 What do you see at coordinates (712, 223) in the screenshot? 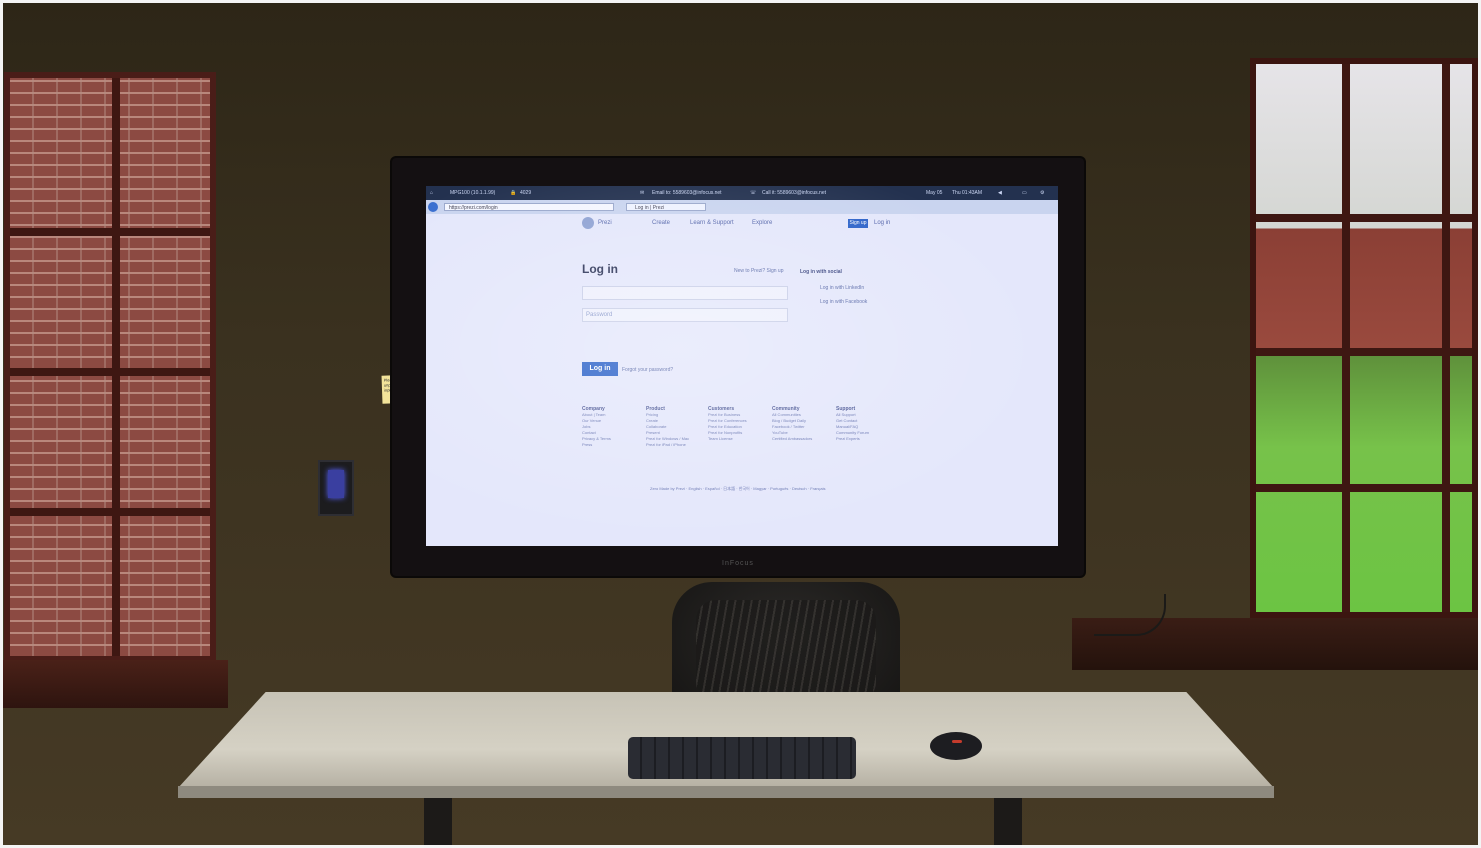
I see `nav-item-learn-support: Learn & Support` at bounding box center [712, 223].